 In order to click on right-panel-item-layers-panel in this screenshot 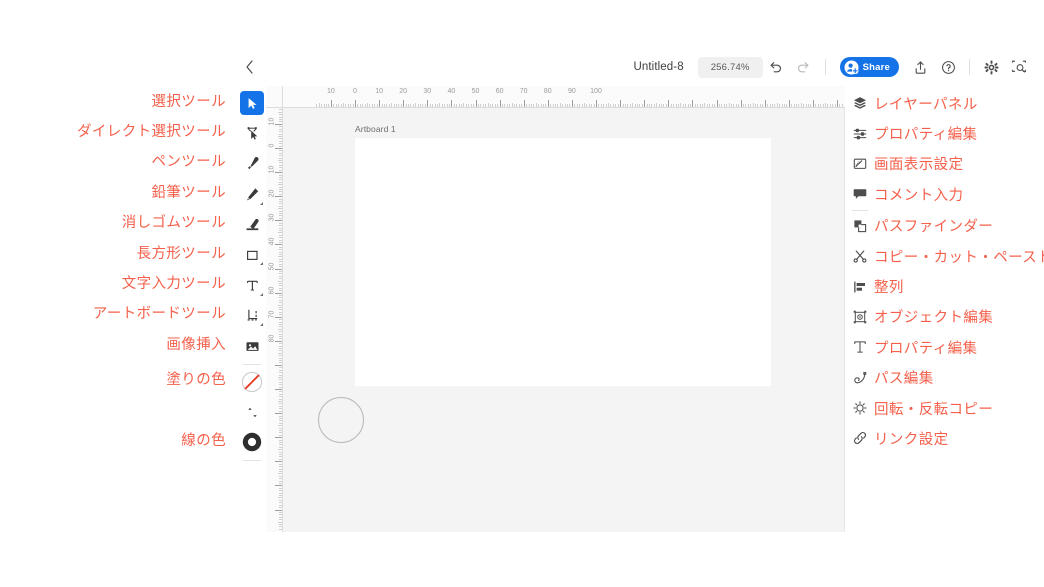, I will do `click(860, 103)`.